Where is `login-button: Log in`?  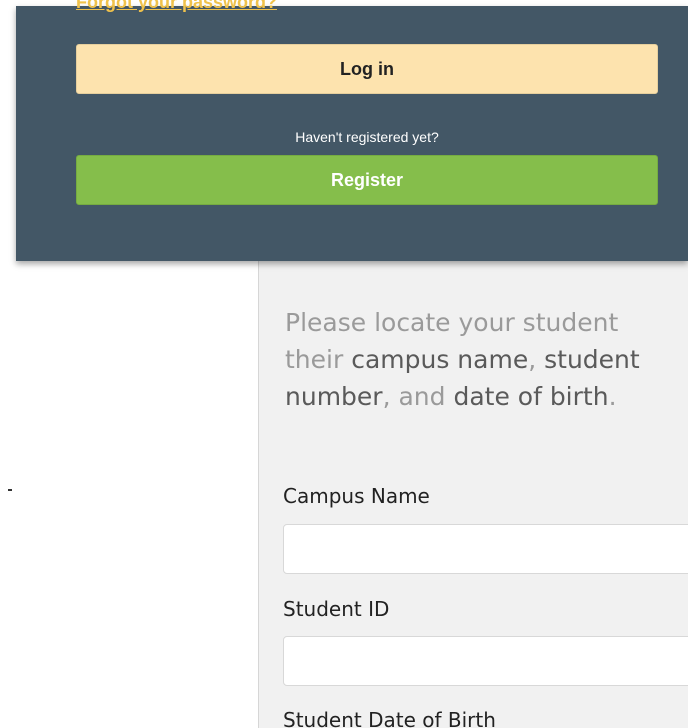 login-button: Log in is located at coordinates (367, 69).